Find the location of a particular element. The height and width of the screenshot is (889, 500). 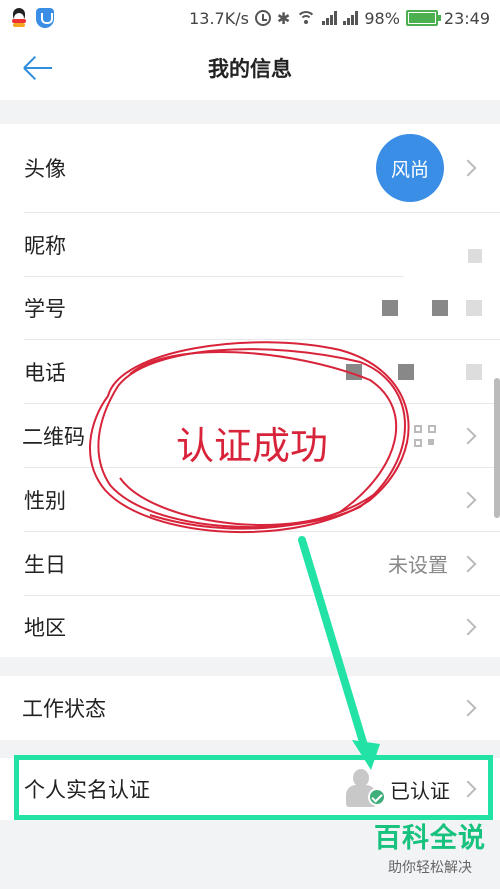

highlight-box is located at coordinates (253, 787).